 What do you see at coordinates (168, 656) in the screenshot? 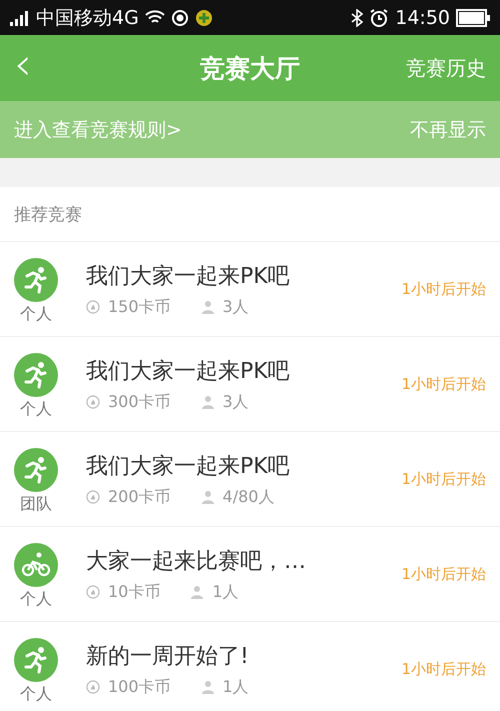
I see `competition-title: 新的一周开始了!` at bounding box center [168, 656].